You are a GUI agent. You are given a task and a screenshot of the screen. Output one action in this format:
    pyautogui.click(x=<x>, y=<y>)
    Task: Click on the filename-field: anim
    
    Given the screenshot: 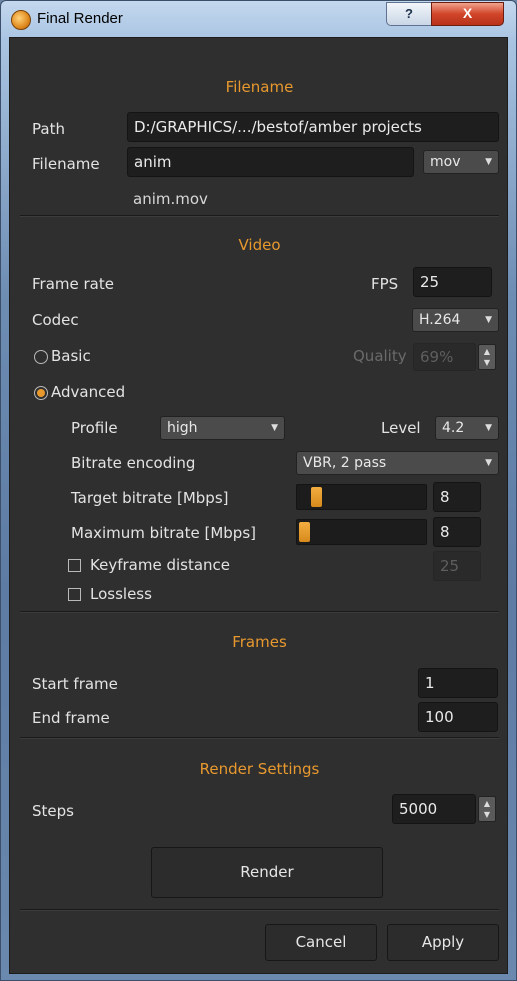 What is the action you would take?
    pyautogui.click(x=270, y=162)
    